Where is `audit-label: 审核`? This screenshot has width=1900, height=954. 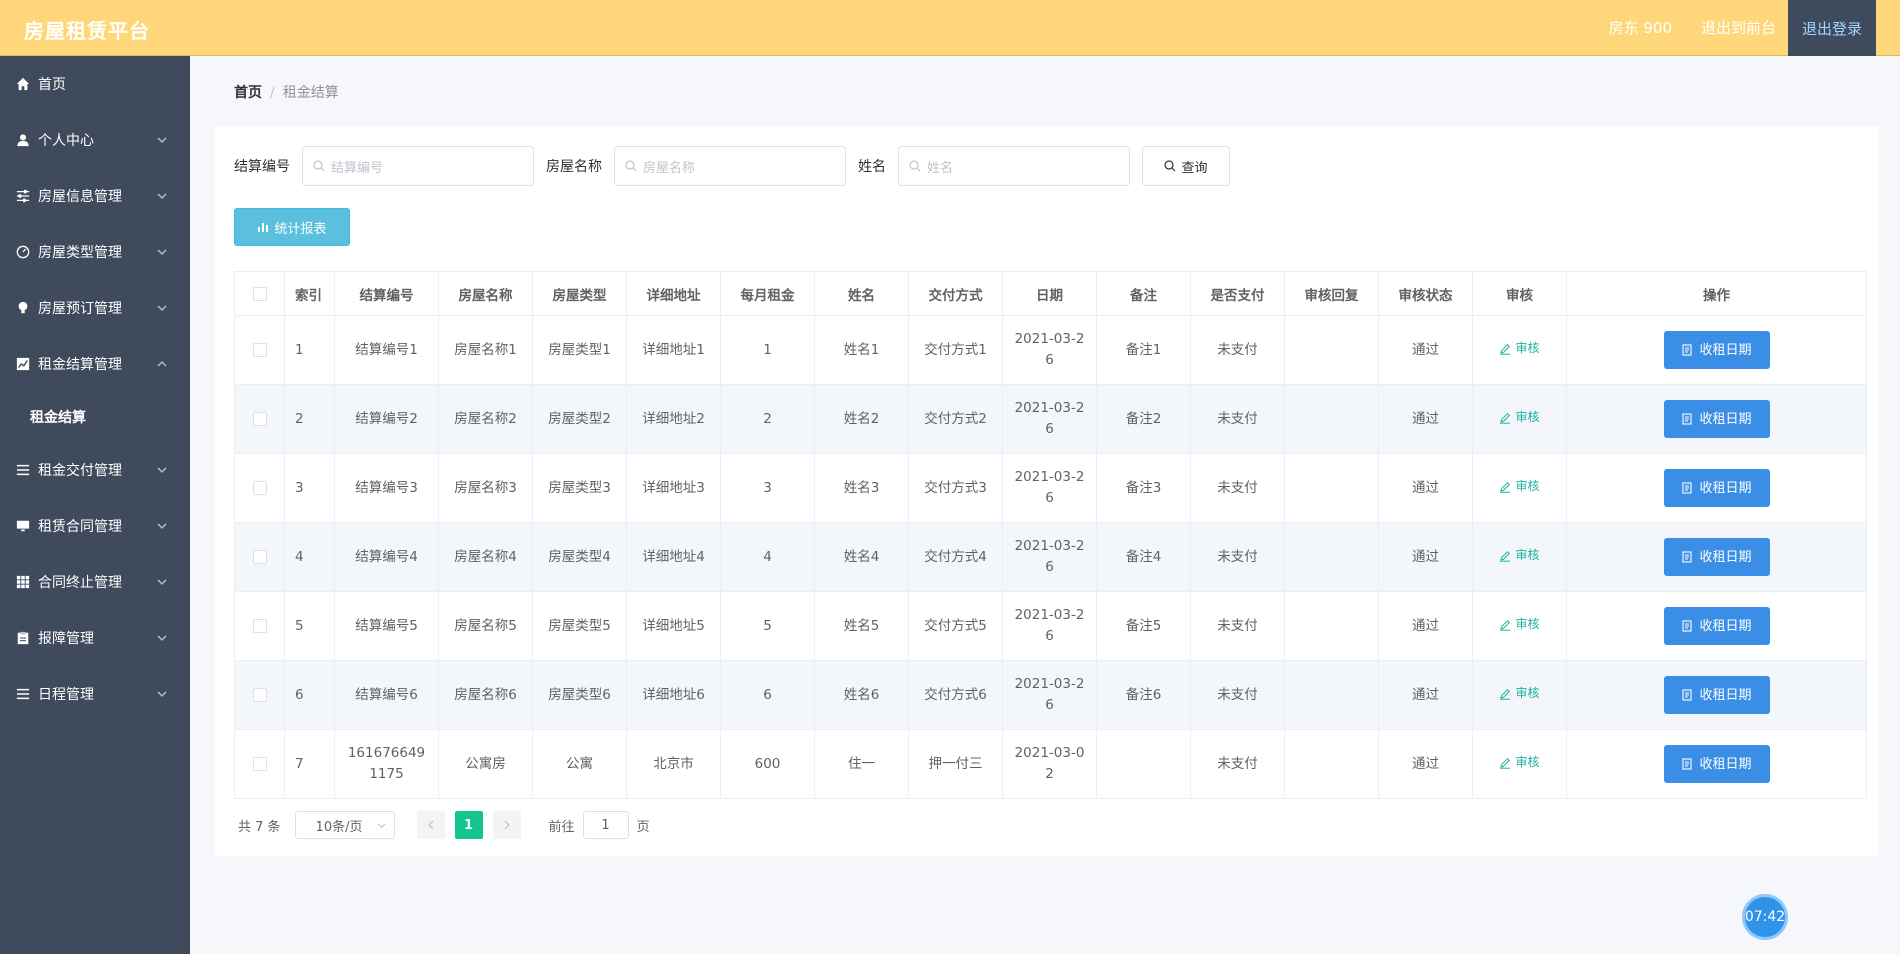
audit-label: 审核 is located at coordinates (1527, 555).